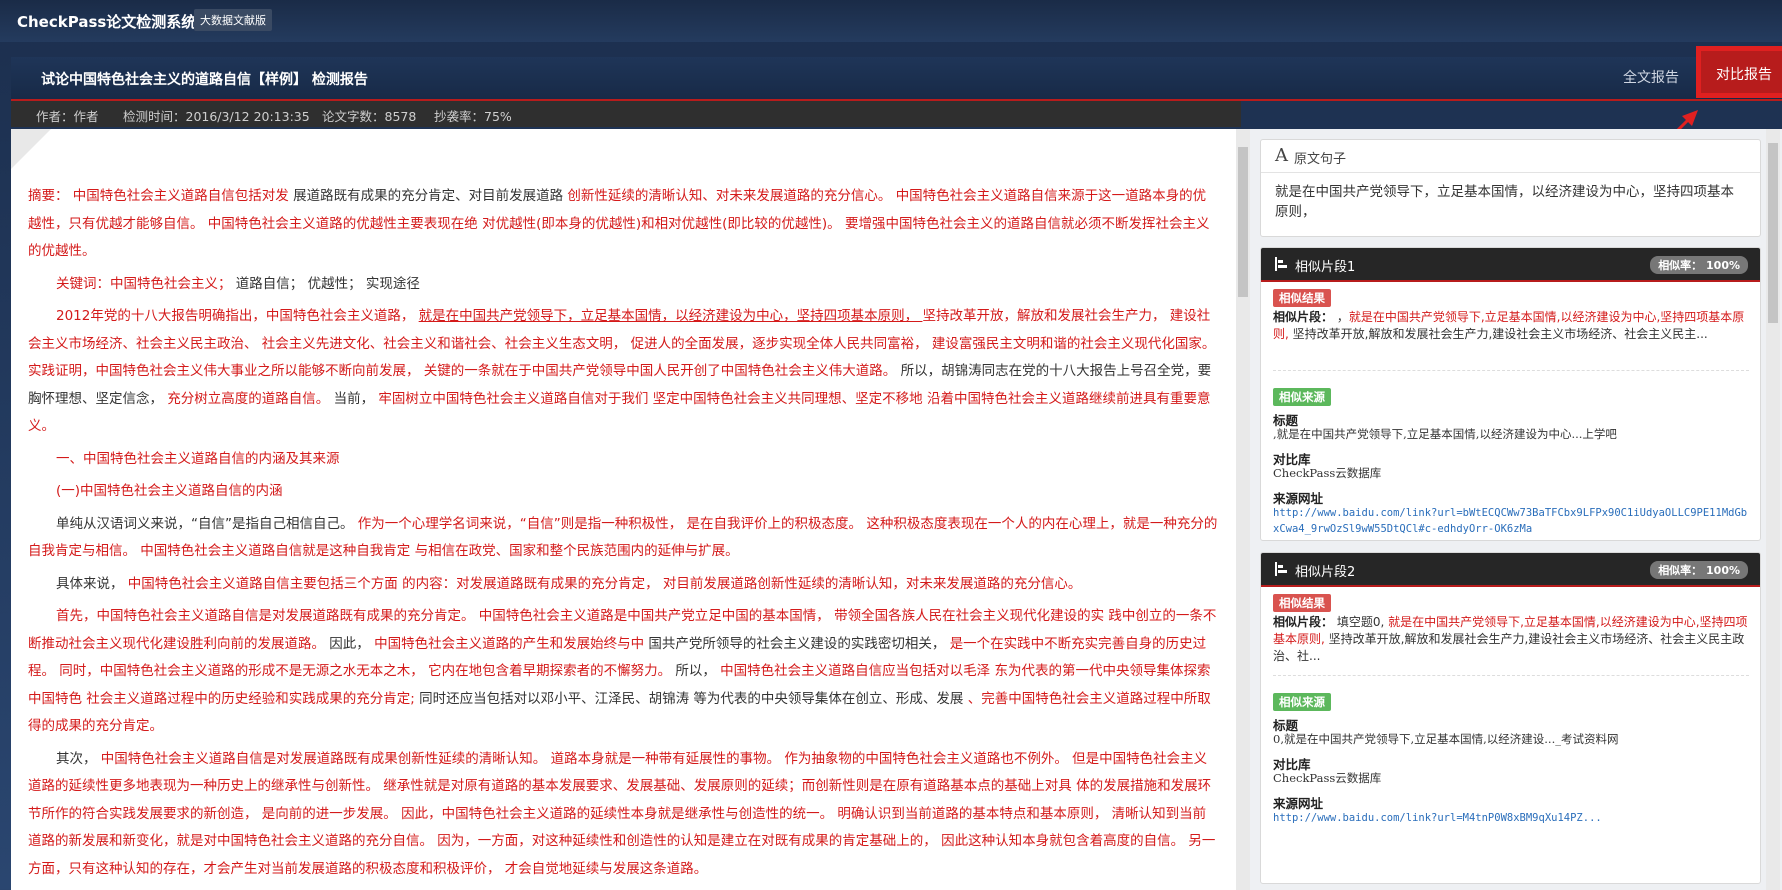 This screenshot has width=1782, height=890. I want to click on source-title-value: ,就是在中国共产党领导下,立足基本国情,以经济建设为中心...上学吧, so click(1445, 434).